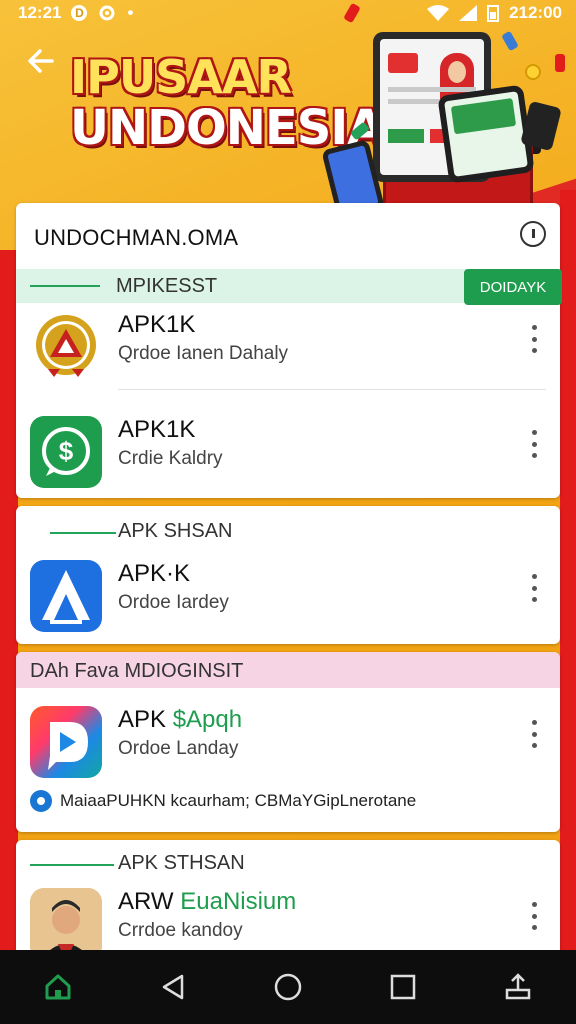 This screenshot has height=1024, width=576. I want to click on signal-icon, so click(468, 13).